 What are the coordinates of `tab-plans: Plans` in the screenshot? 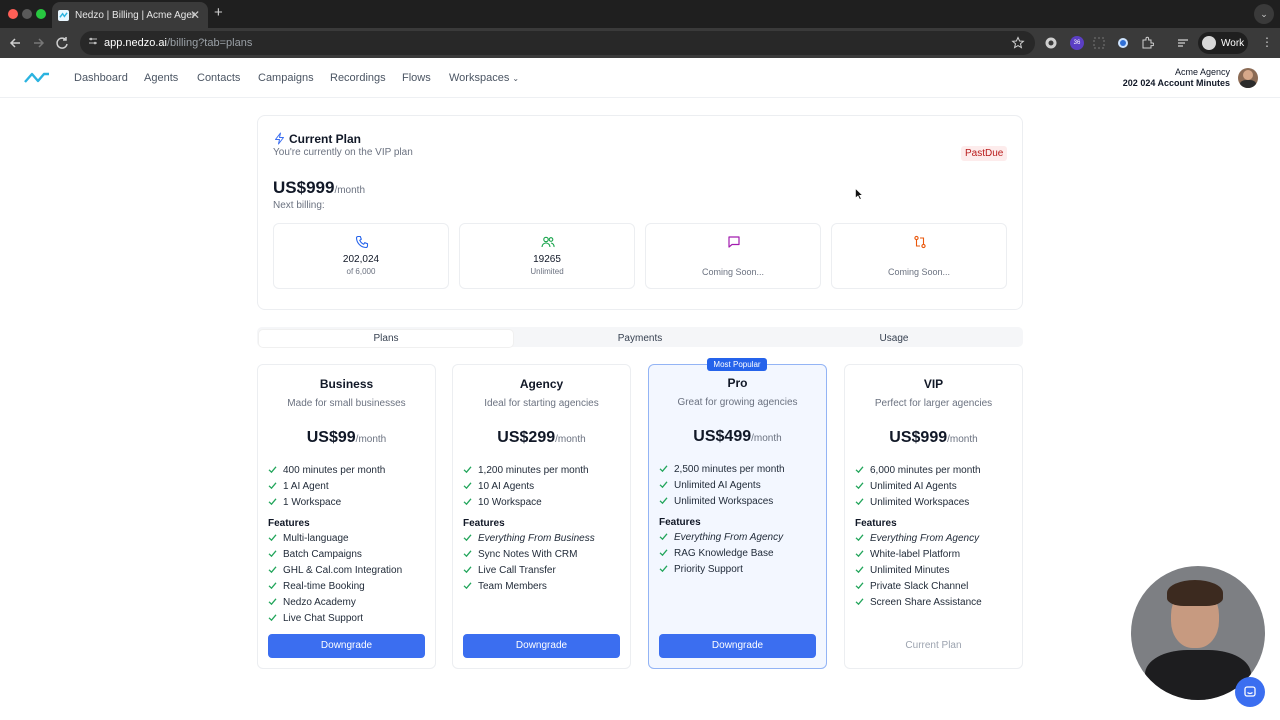 It's located at (386, 338).